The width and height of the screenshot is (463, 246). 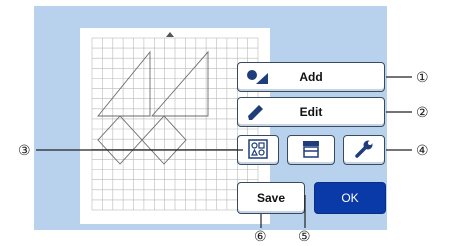 I want to click on callout-4: ④, so click(x=422, y=150).